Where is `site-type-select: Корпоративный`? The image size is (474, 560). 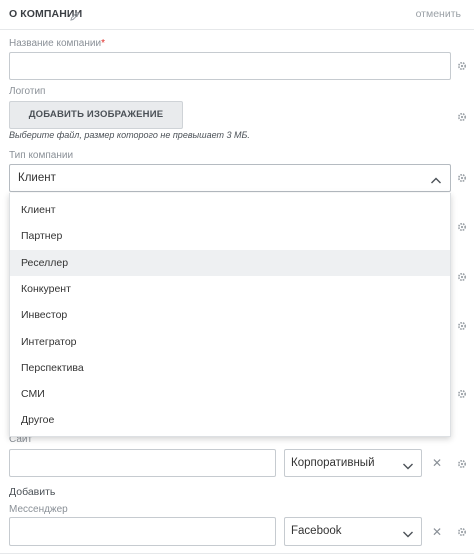 site-type-select: Корпоративный is located at coordinates (353, 463).